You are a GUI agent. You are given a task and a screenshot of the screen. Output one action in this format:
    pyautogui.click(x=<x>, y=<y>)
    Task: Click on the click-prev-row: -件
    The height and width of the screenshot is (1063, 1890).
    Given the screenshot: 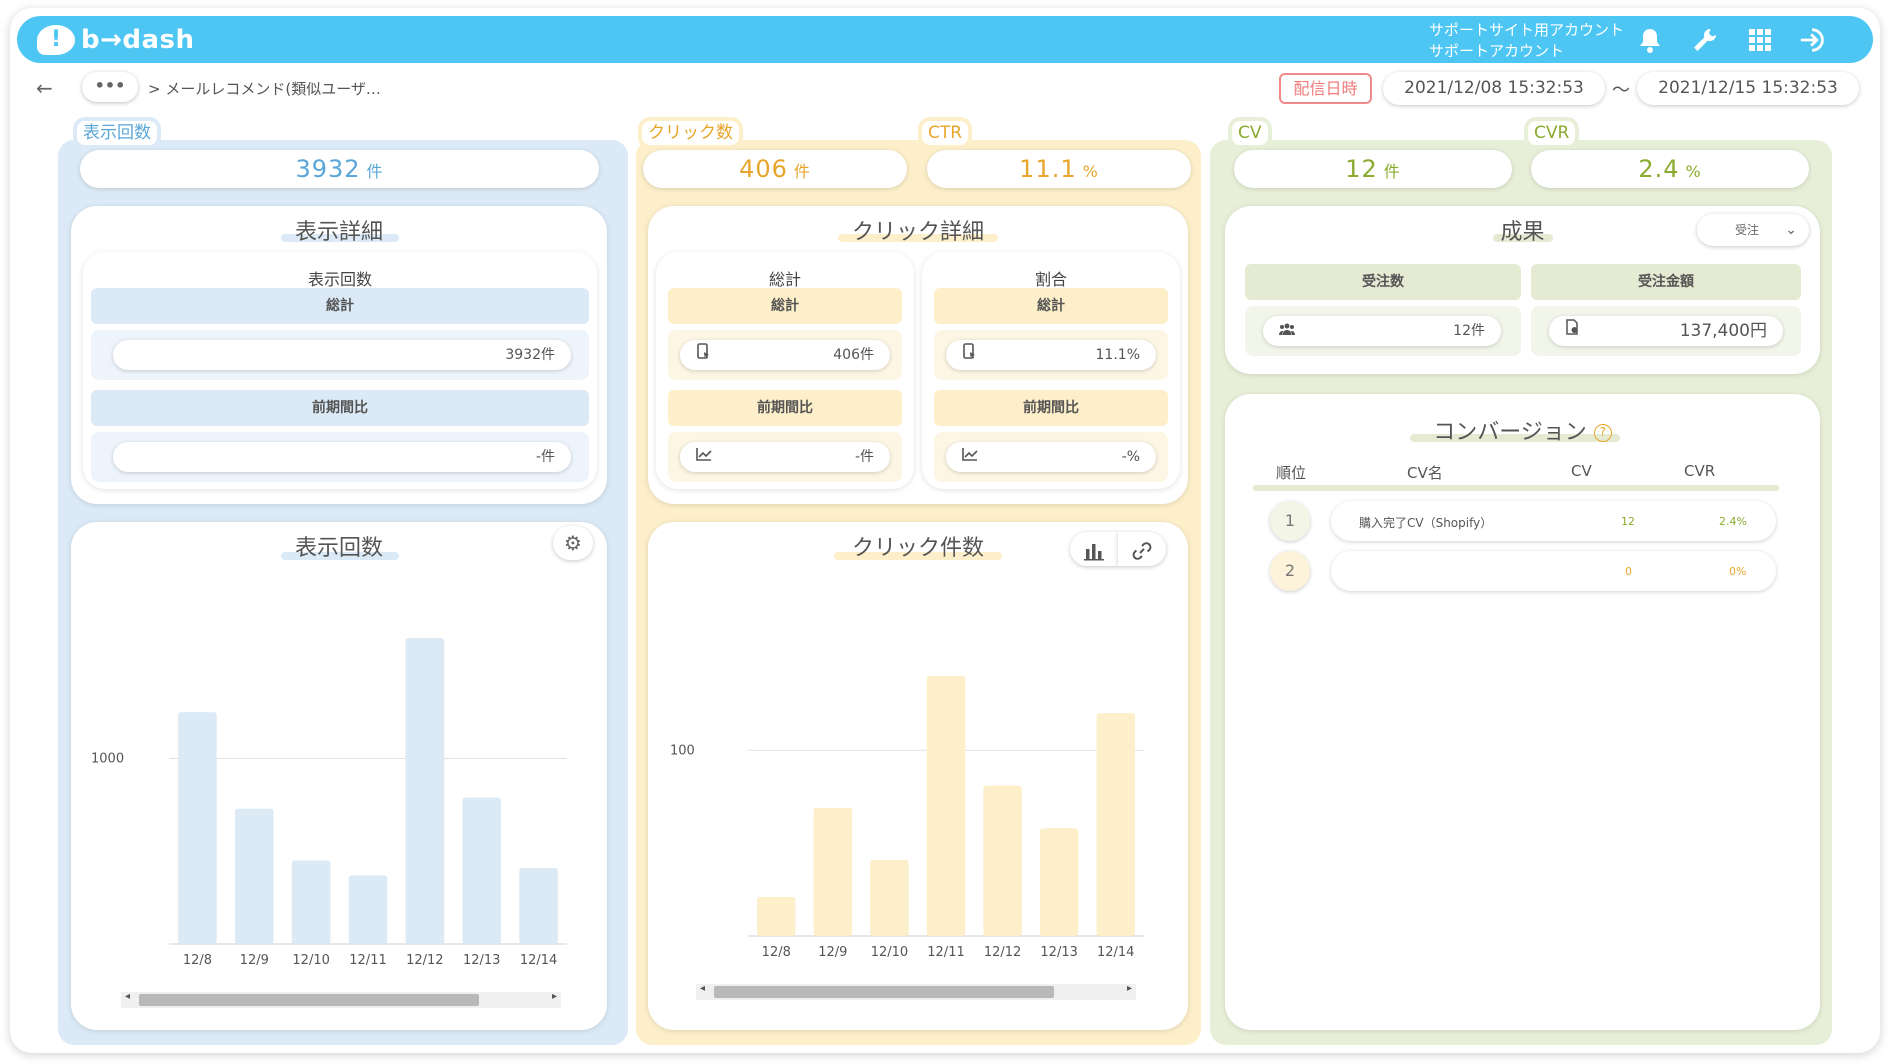 What is the action you would take?
    pyautogui.click(x=785, y=457)
    